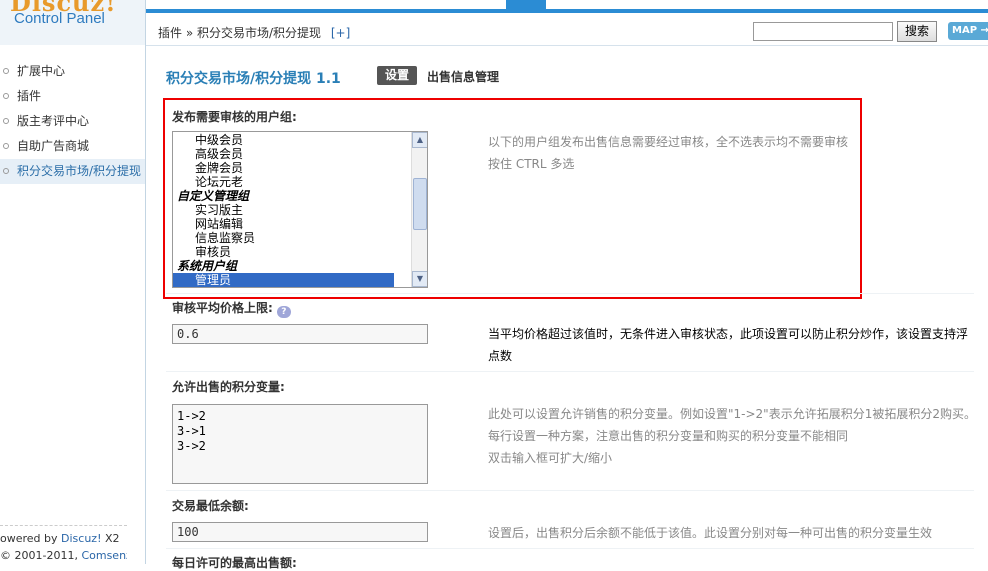 This screenshot has height=571, width=988. I want to click on select-option: 管理员, so click(283, 280).